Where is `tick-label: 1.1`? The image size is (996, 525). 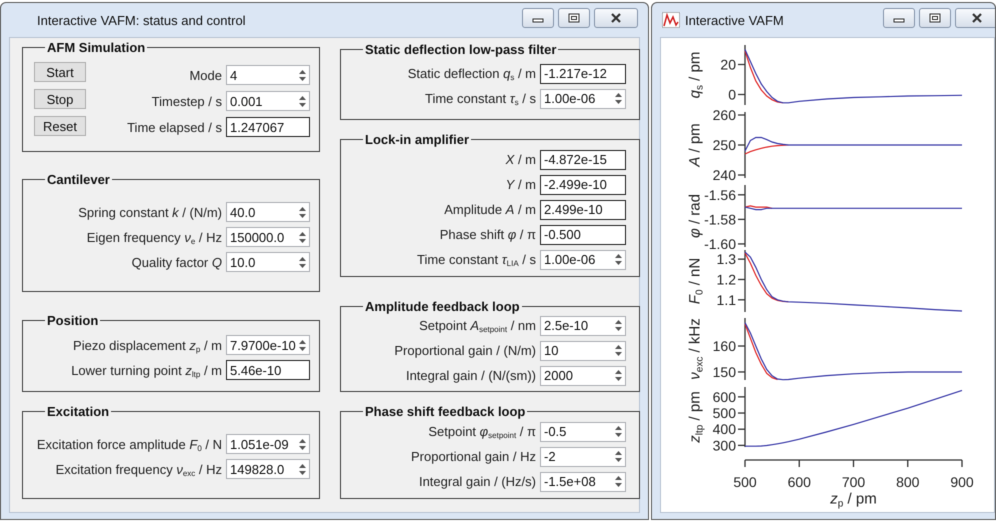
tick-label: 1.1 is located at coordinates (726, 300).